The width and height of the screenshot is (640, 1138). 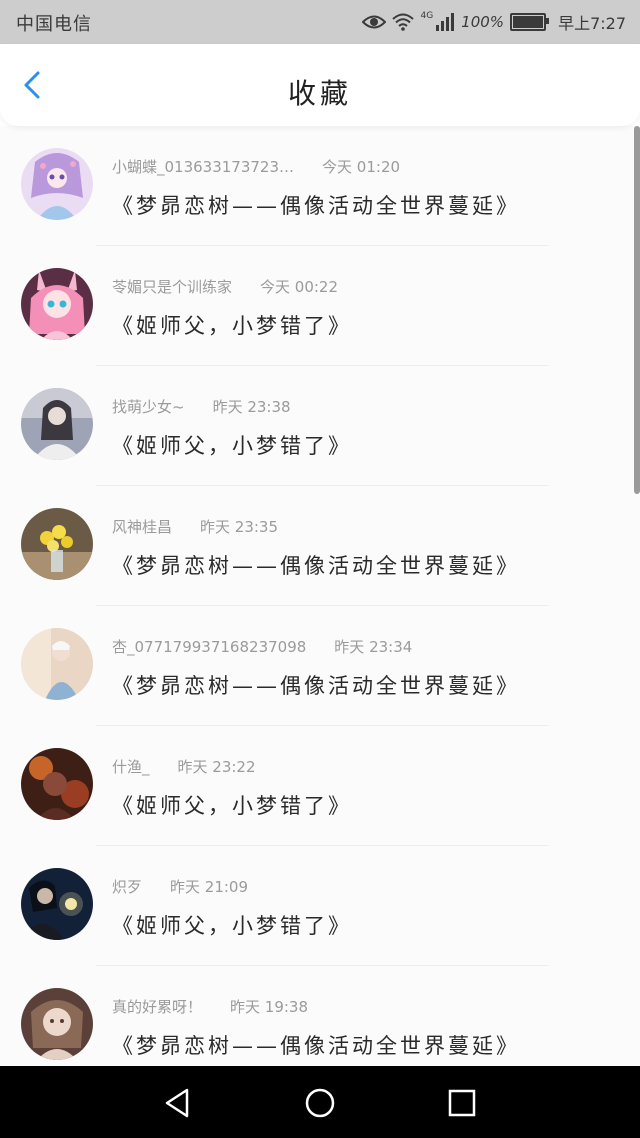 I want to click on timestamp: 今天 01:20, so click(x=361, y=167).